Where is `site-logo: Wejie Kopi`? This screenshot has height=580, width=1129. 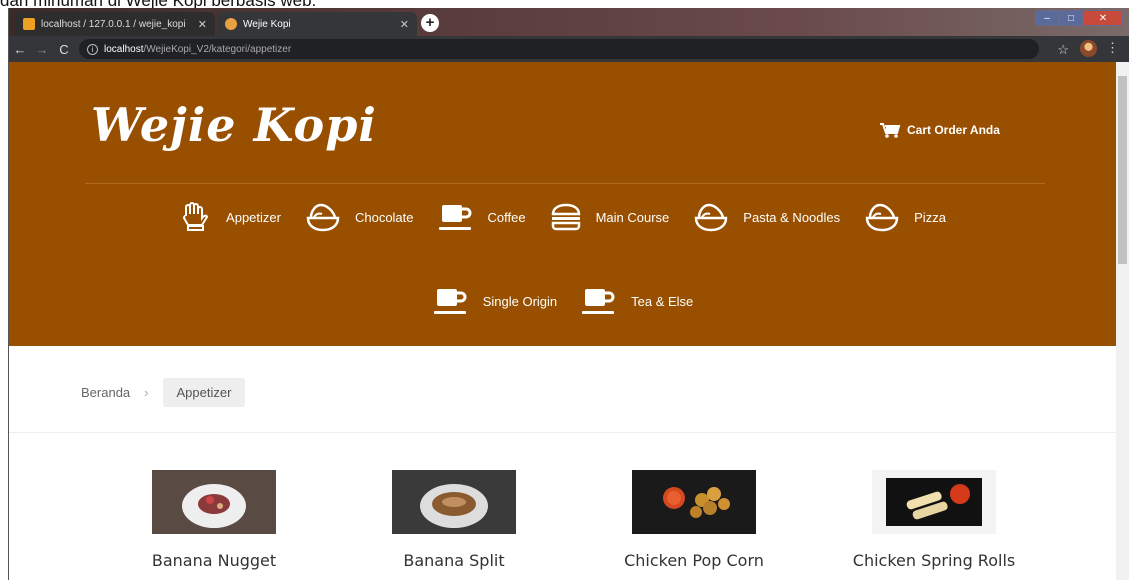 site-logo: Wejie Kopi is located at coordinates (234, 125).